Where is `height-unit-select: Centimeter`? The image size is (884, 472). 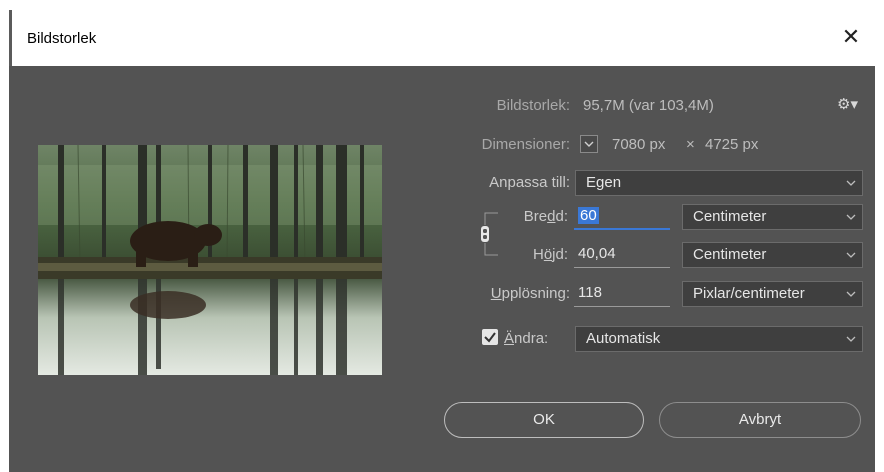 height-unit-select: Centimeter is located at coordinates (772, 255).